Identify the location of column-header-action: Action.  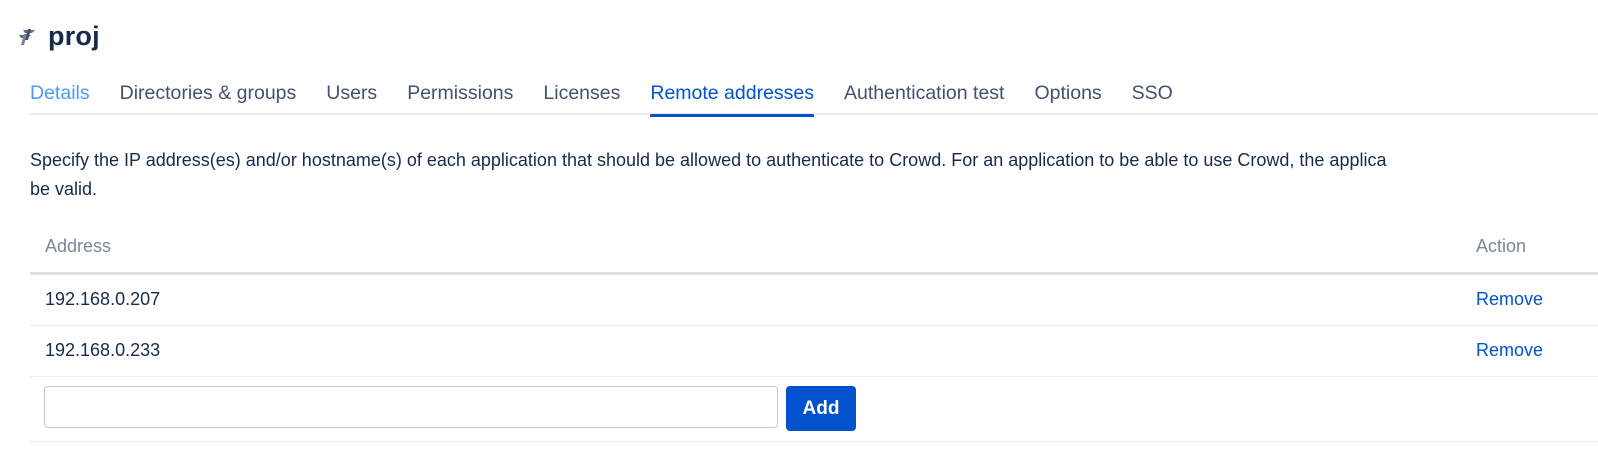
(1501, 246).